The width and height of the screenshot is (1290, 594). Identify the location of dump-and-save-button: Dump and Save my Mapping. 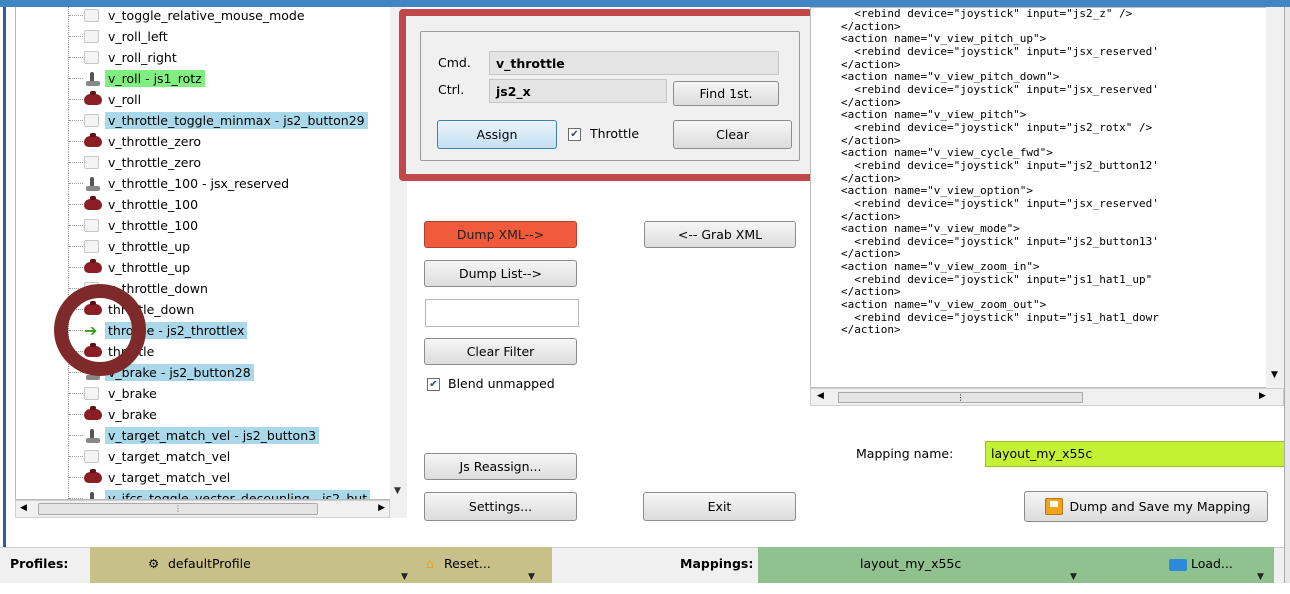
(1146, 506).